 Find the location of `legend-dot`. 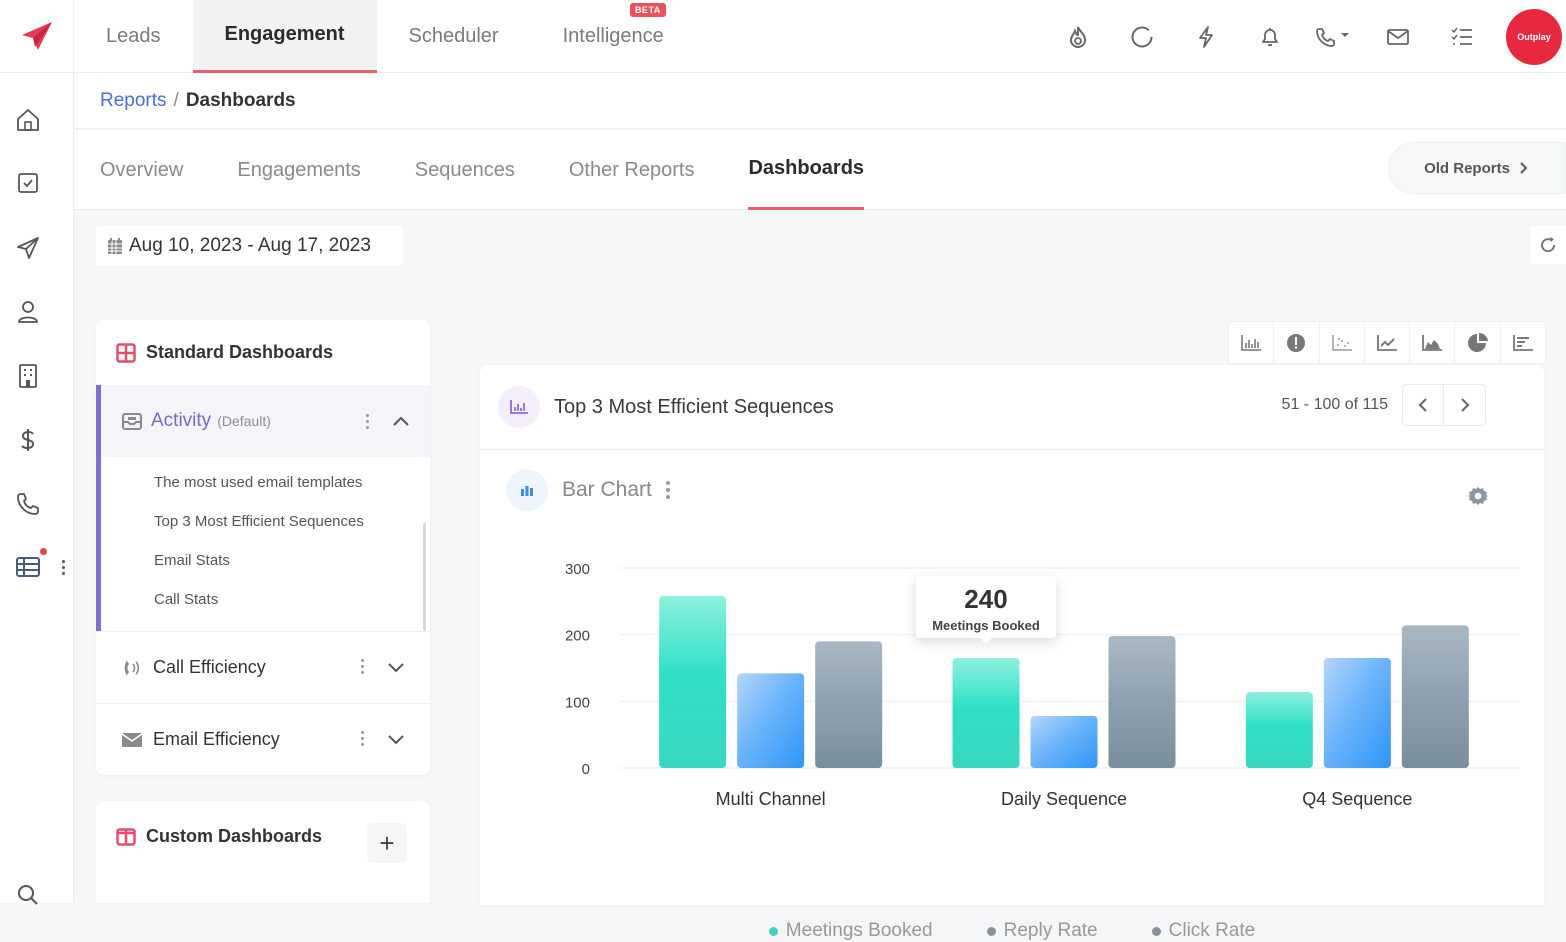

legend-dot is located at coordinates (773, 931).